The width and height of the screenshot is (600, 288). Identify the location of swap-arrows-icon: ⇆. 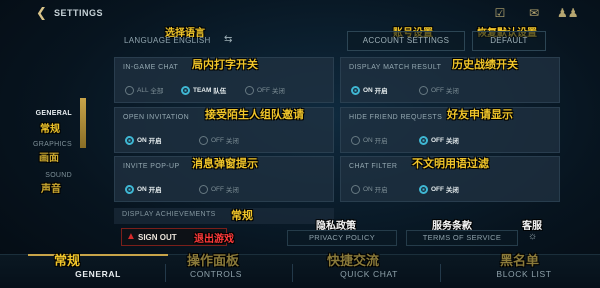
(228, 39).